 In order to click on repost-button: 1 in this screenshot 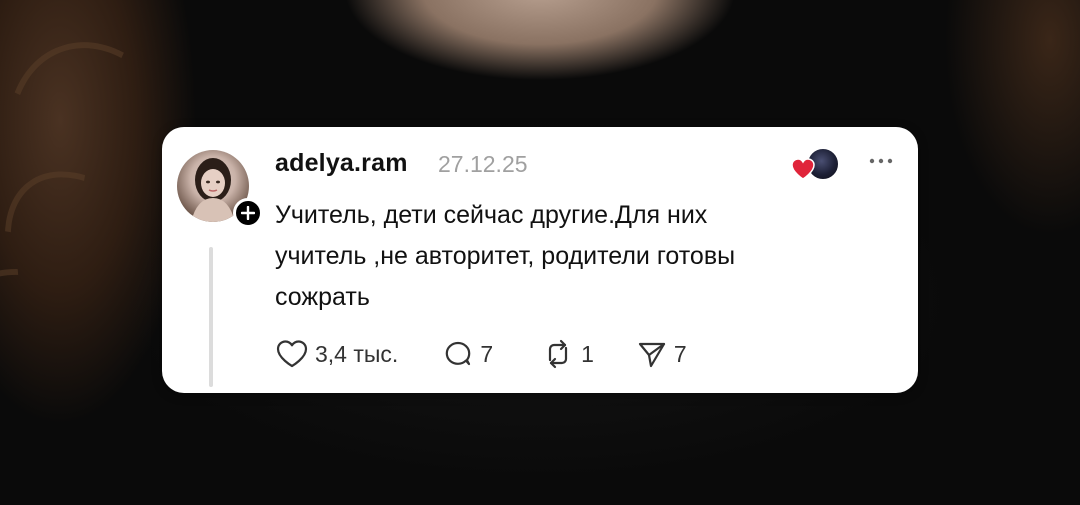, I will do `click(567, 354)`.